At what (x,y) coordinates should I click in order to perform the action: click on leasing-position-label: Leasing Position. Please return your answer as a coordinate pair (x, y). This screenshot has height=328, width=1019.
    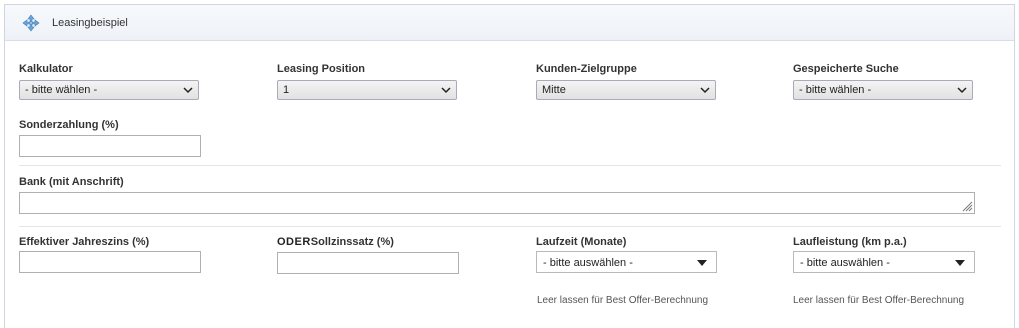
    Looking at the image, I should click on (321, 69).